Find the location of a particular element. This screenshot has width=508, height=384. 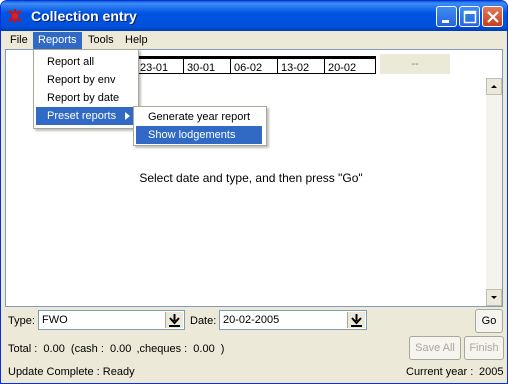

status-message: Update Complete : Ready is located at coordinates (71, 372).